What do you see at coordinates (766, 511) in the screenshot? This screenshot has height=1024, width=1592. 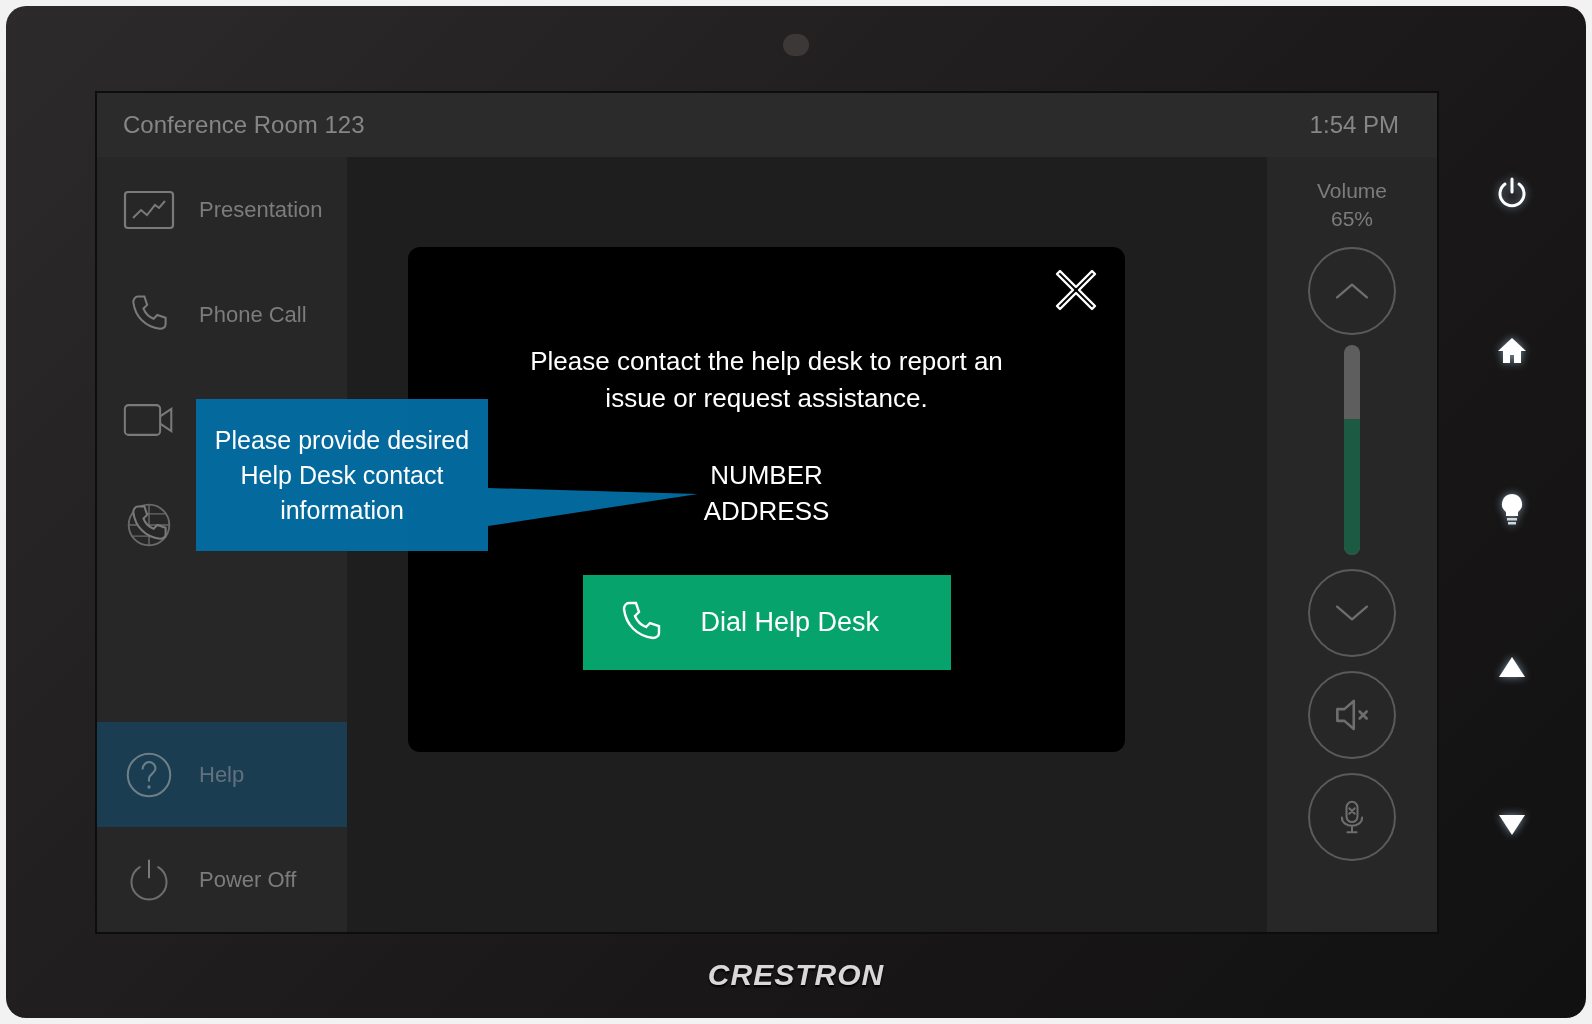 I see `contact-line: ADDRESS` at bounding box center [766, 511].